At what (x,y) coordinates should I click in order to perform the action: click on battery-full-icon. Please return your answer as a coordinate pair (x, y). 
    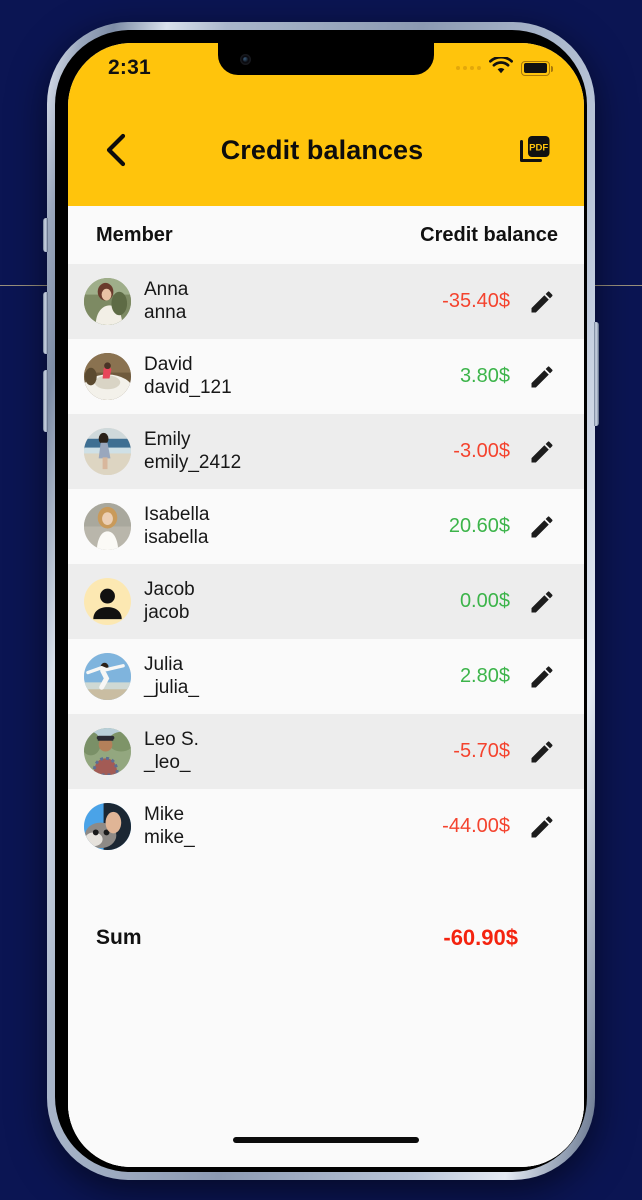
    Looking at the image, I should click on (537, 68).